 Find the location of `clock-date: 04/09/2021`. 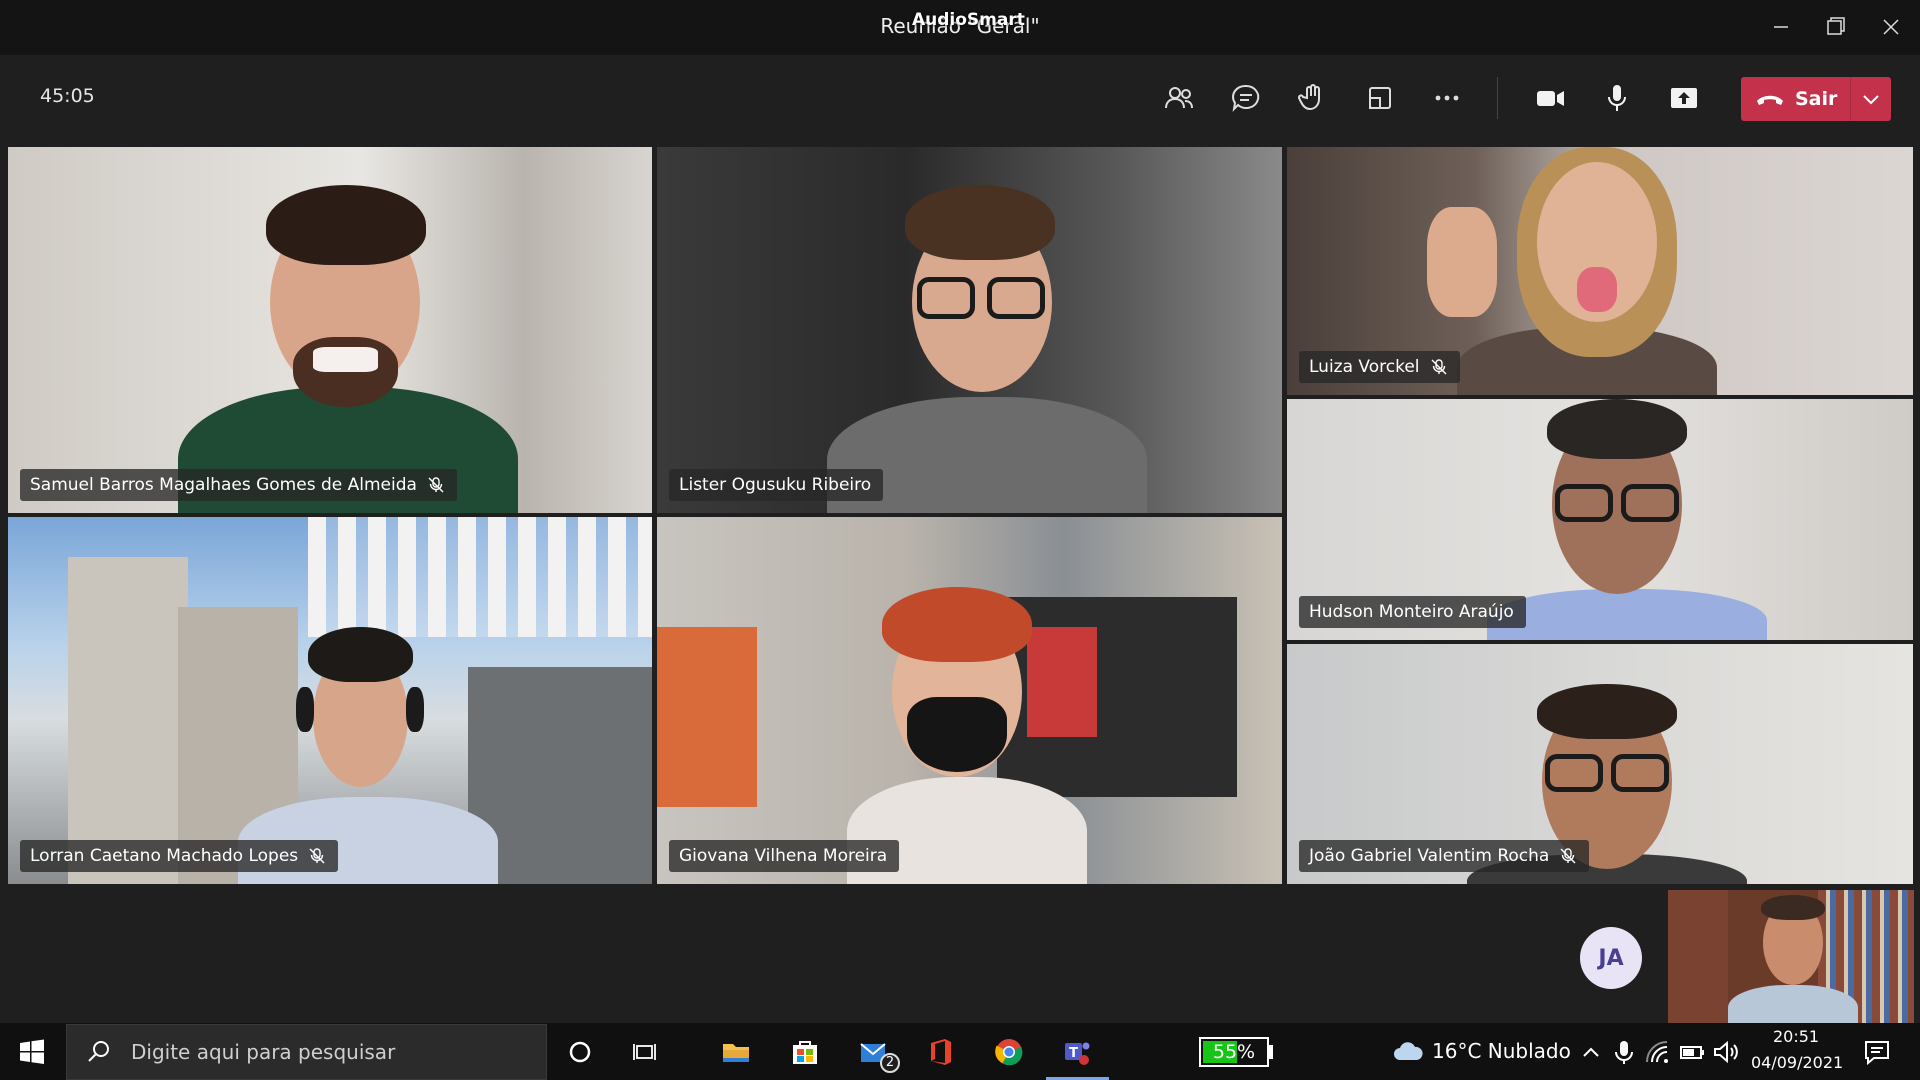

clock-date: 04/09/2021 is located at coordinates (1797, 1062).